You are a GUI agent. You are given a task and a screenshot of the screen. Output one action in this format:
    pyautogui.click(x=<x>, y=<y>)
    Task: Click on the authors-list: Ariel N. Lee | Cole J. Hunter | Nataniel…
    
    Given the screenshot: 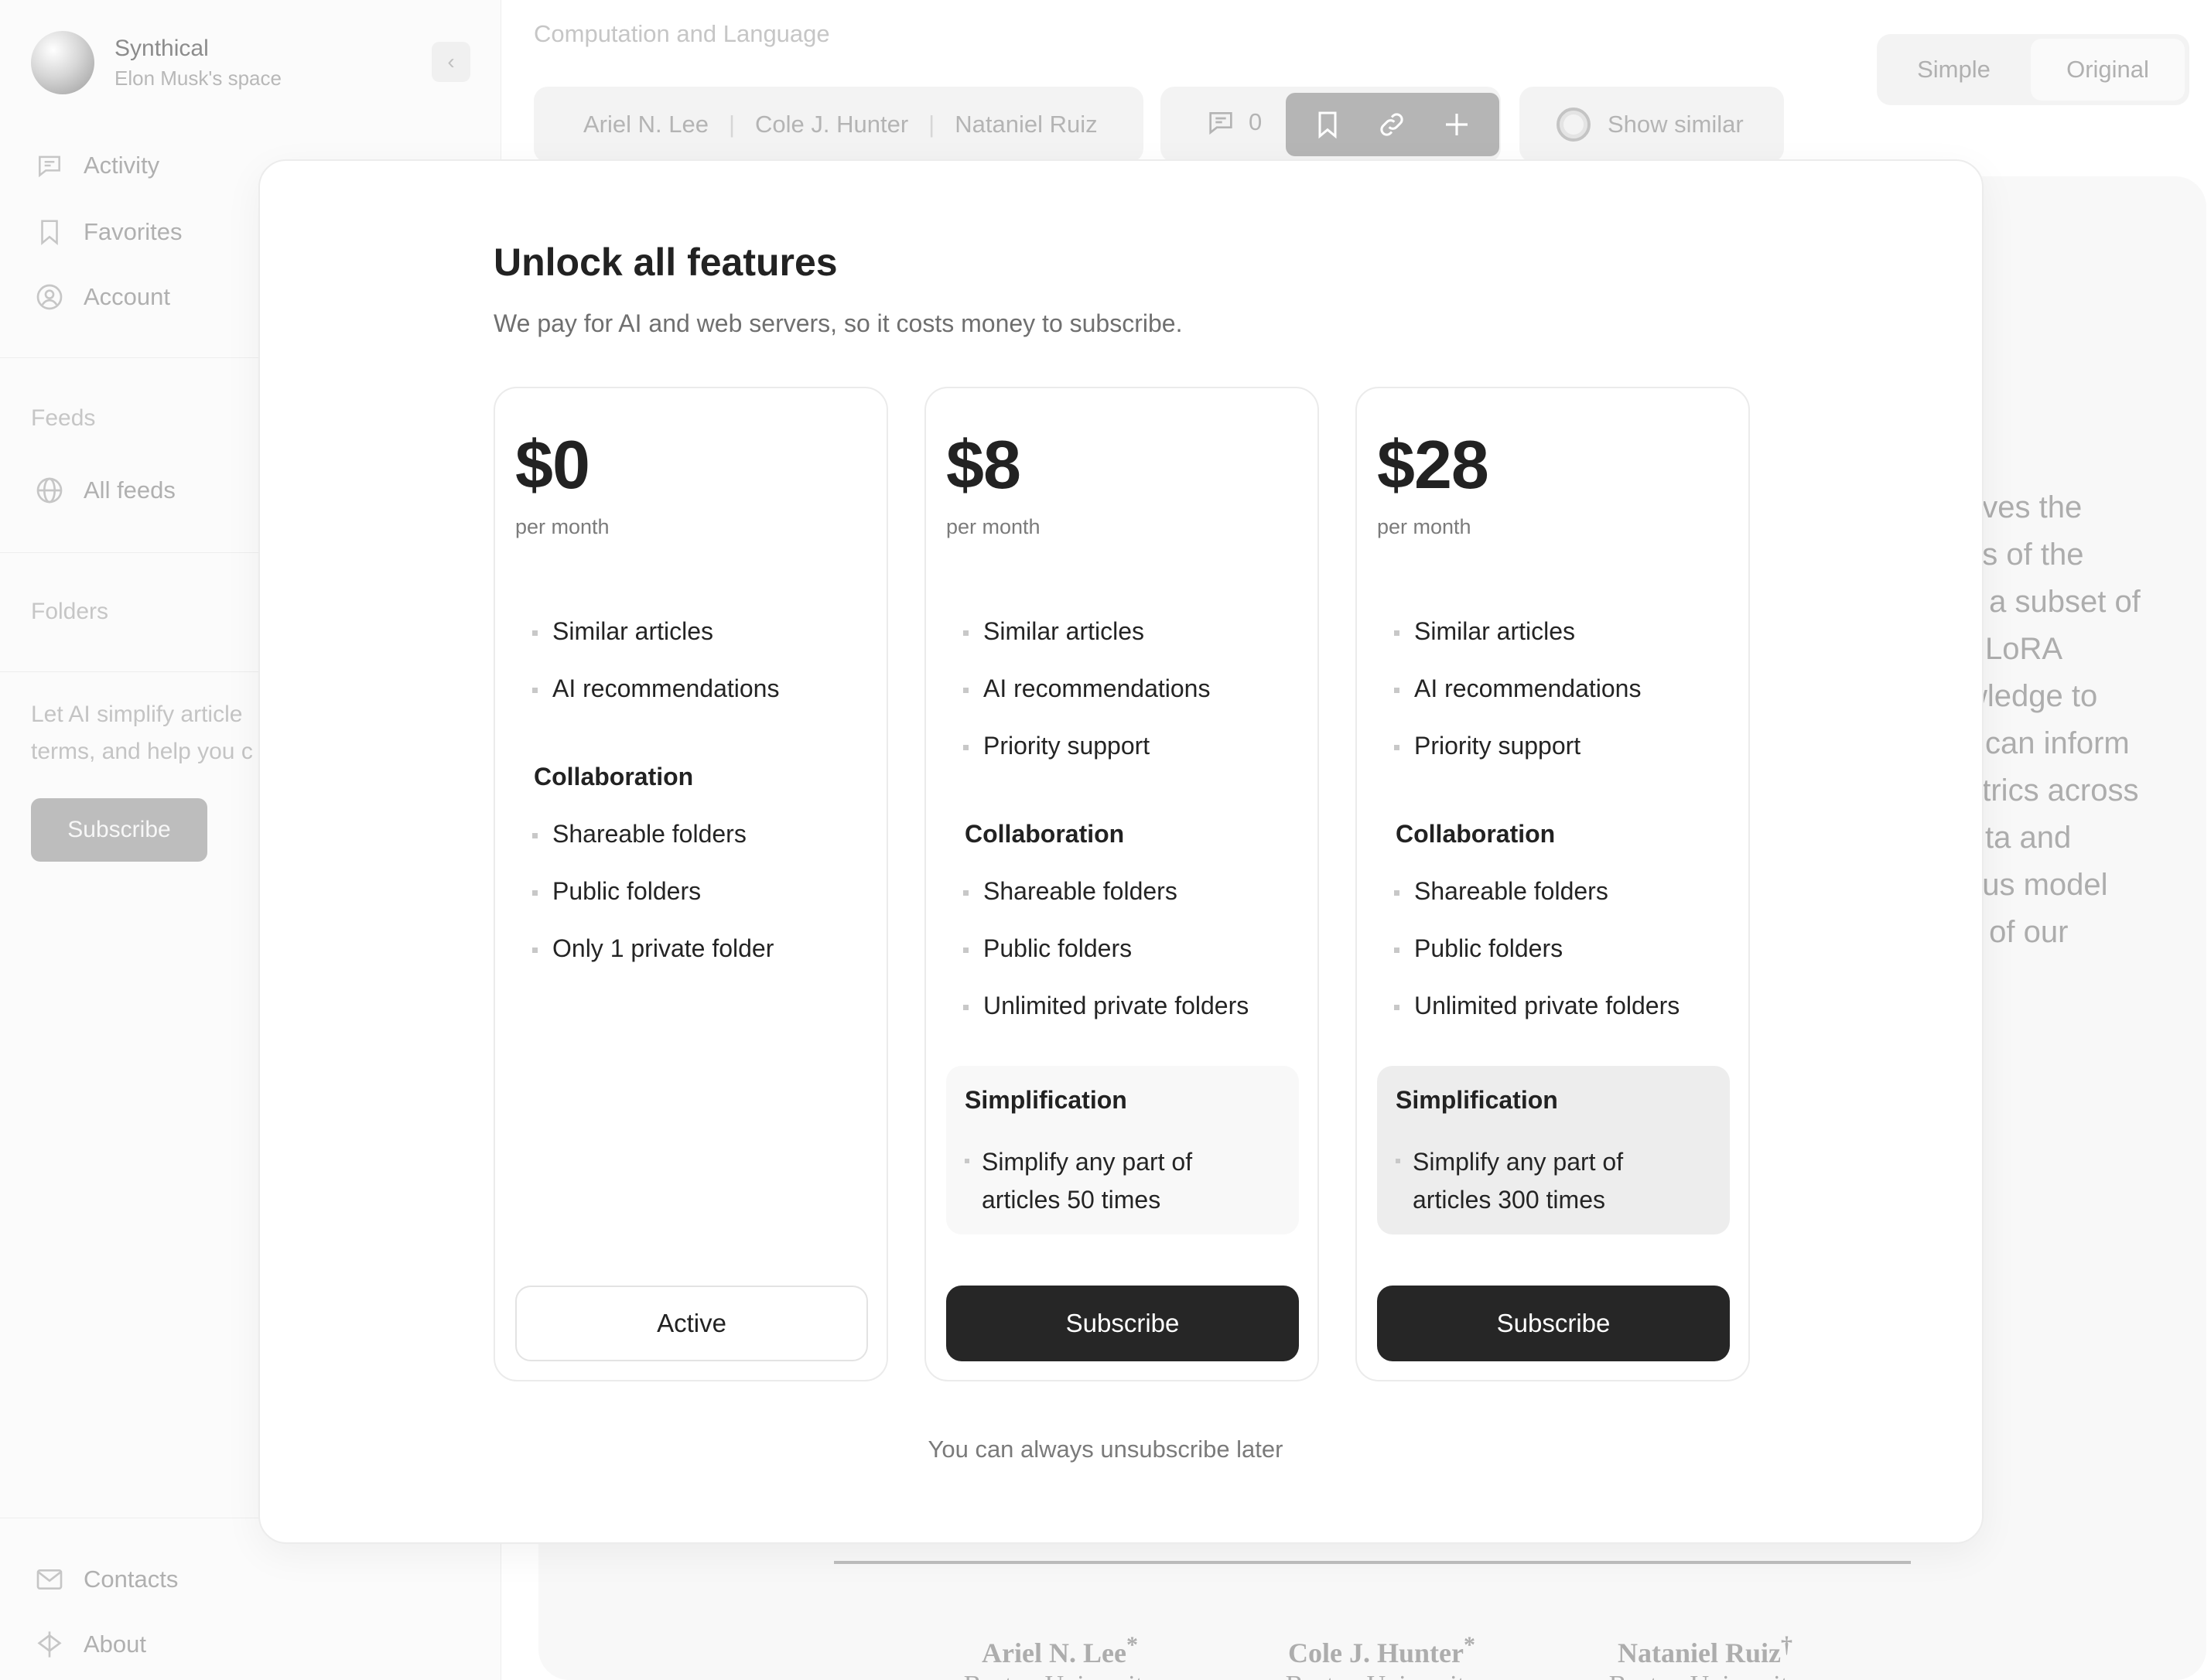 What is the action you would take?
    pyautogui.click(x=838, y=124)
    